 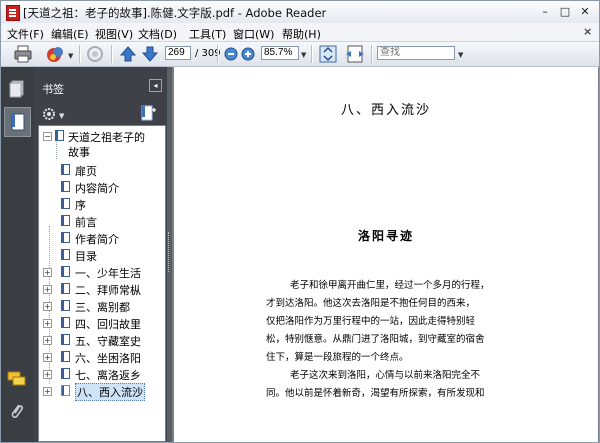 What do you see at coordinates (97, 239) in the screenshot?
I see `bookmark-label: 作者简介` at bounding box center [97, 239].